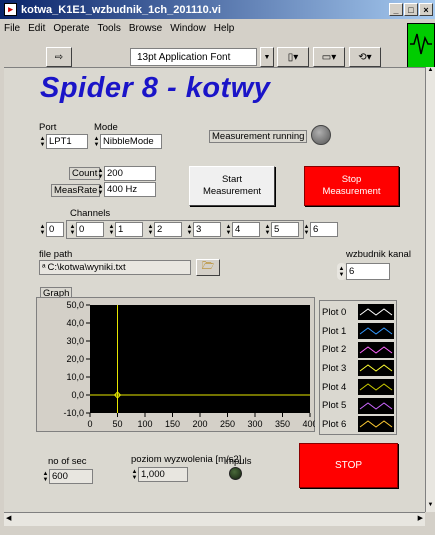 The height and width of the screenshot is (535, 435). I want to click on font-selector: 13pt Application Font, so click(193, 57).